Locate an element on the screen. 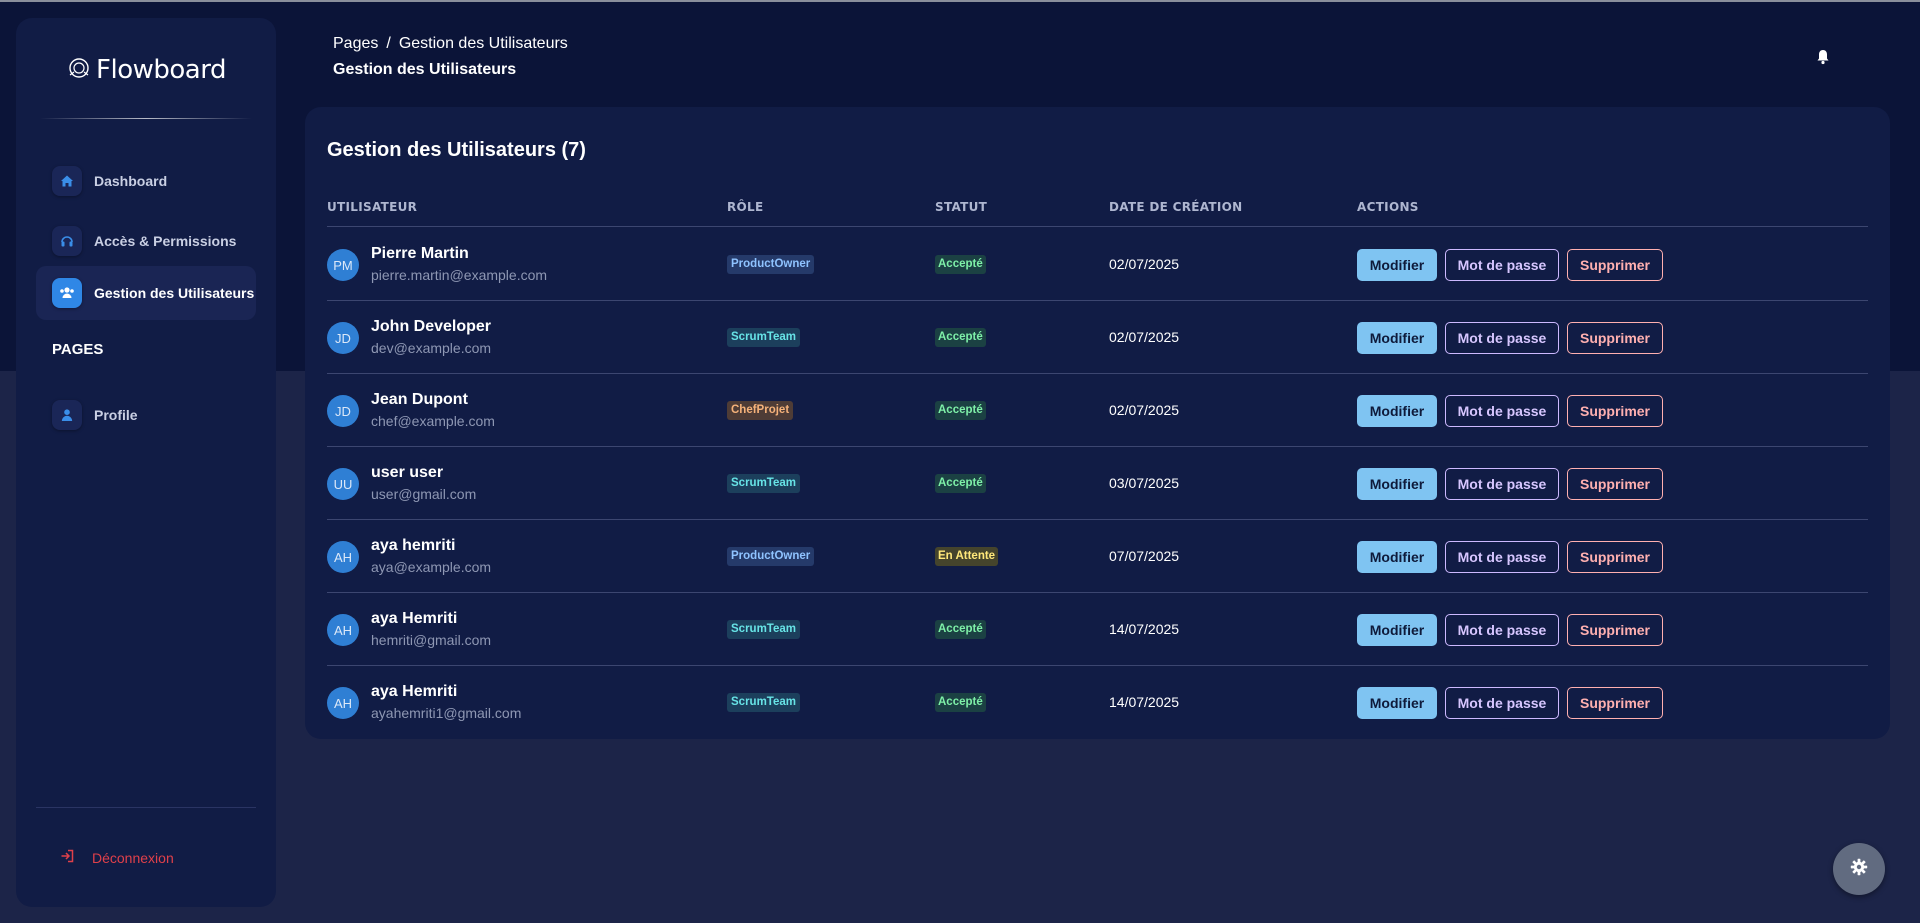  user-email: pierre.martin@example.com is located at coordinates (459, 275).